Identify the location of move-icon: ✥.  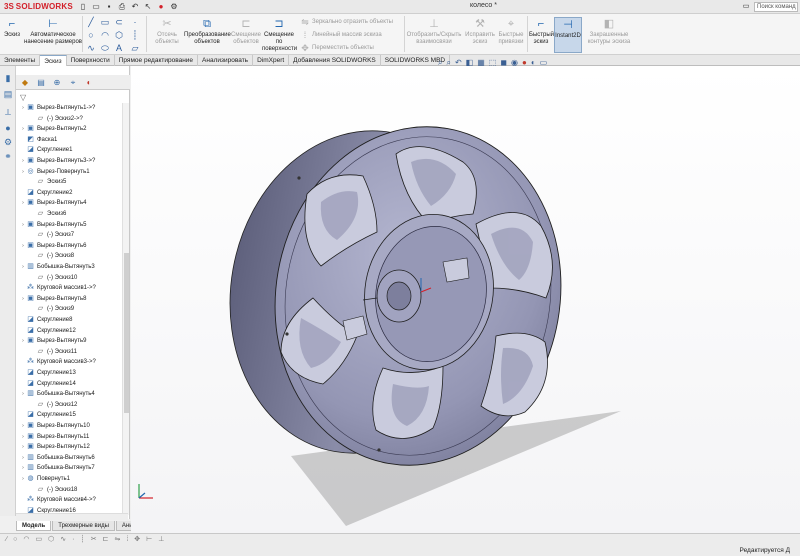
(137, 539).